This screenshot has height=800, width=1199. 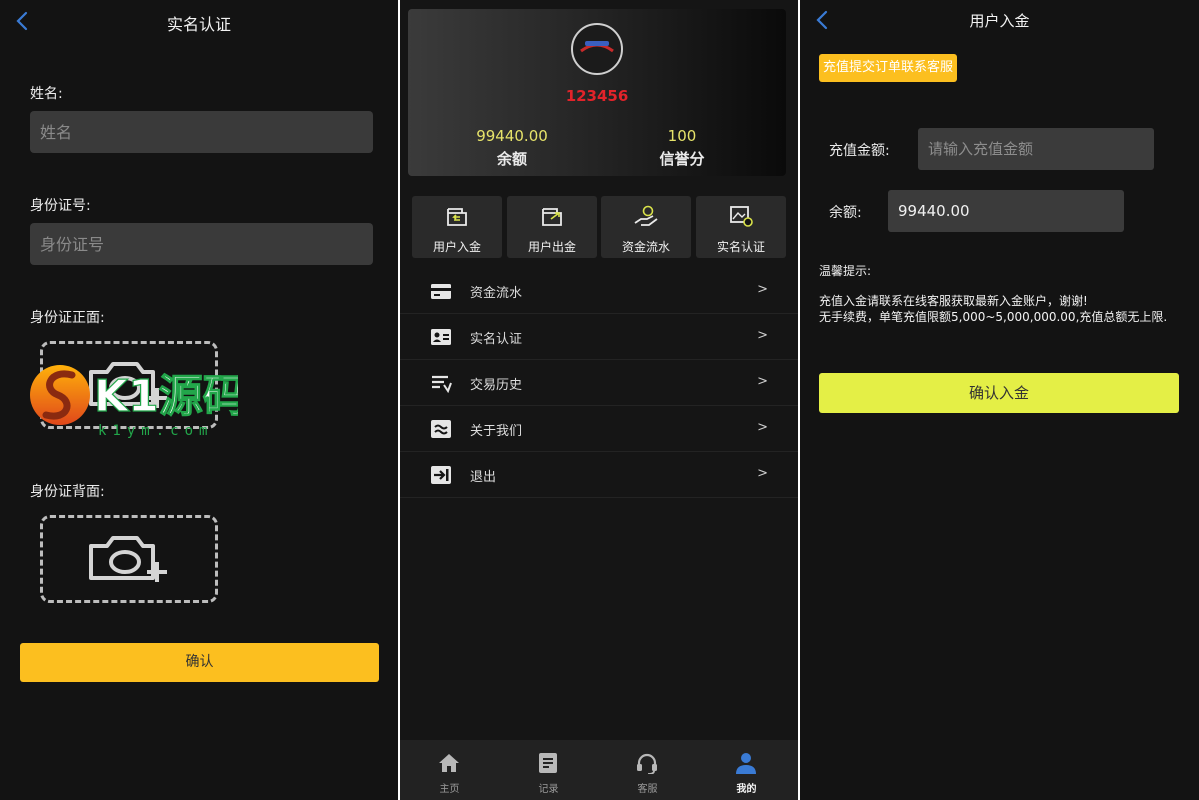 I want to click on quick-deposit: 用户入金, so click(x=457, y=227).